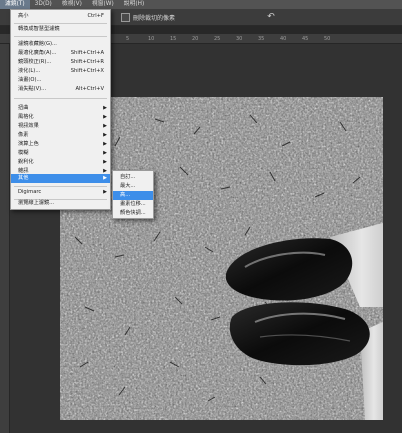 Image resolution: width=402 pixels, height=433 pixels. Describe the element at coordinates (60, 192) in the screenshot. I see `menu-item-digimarc: Digimarc ▶` at that location.